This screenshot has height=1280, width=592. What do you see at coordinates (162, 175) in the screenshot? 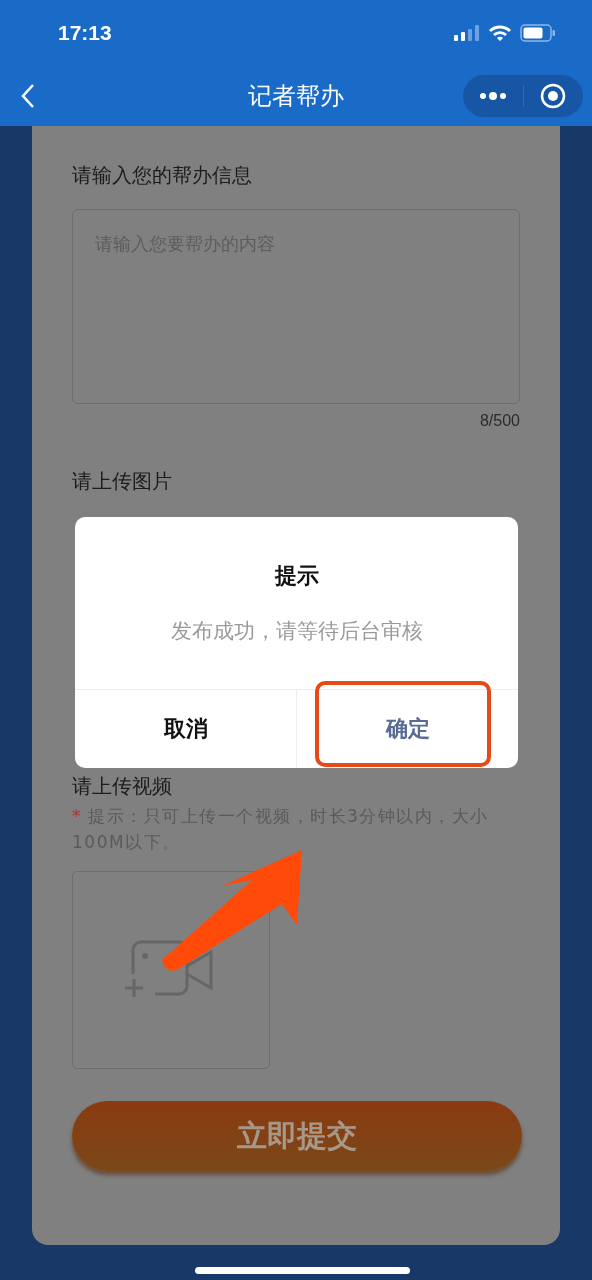
I see `field-label: 请输入您的帮办信息` at bounding box center [162, 175].